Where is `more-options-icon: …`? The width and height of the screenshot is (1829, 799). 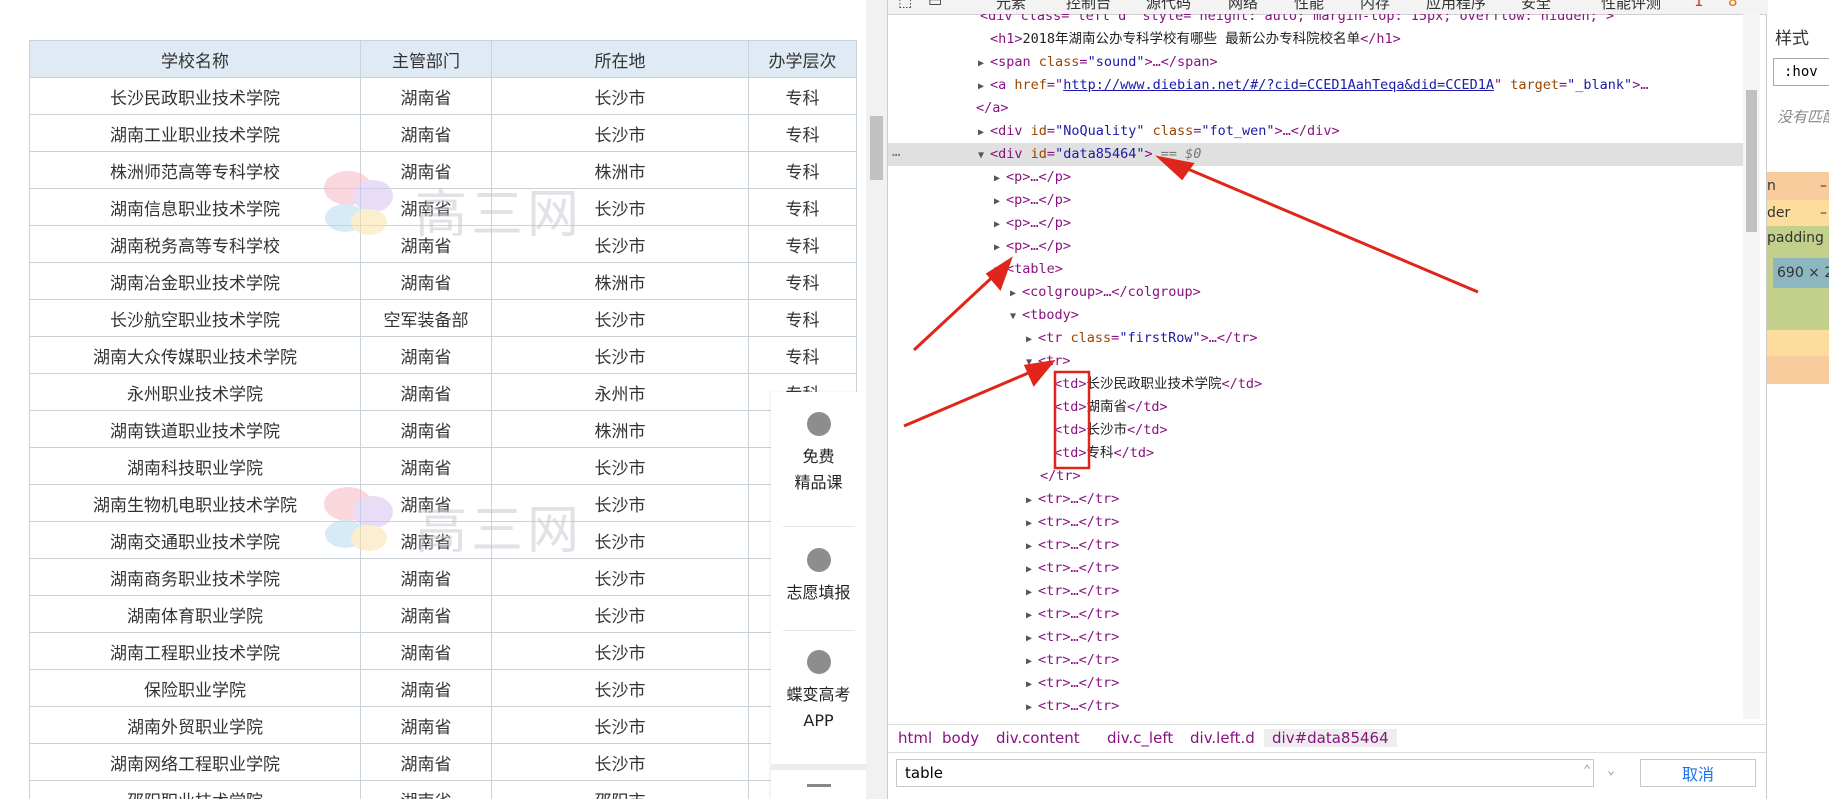
more-options-icon: … is located at coordinates (896, 152).